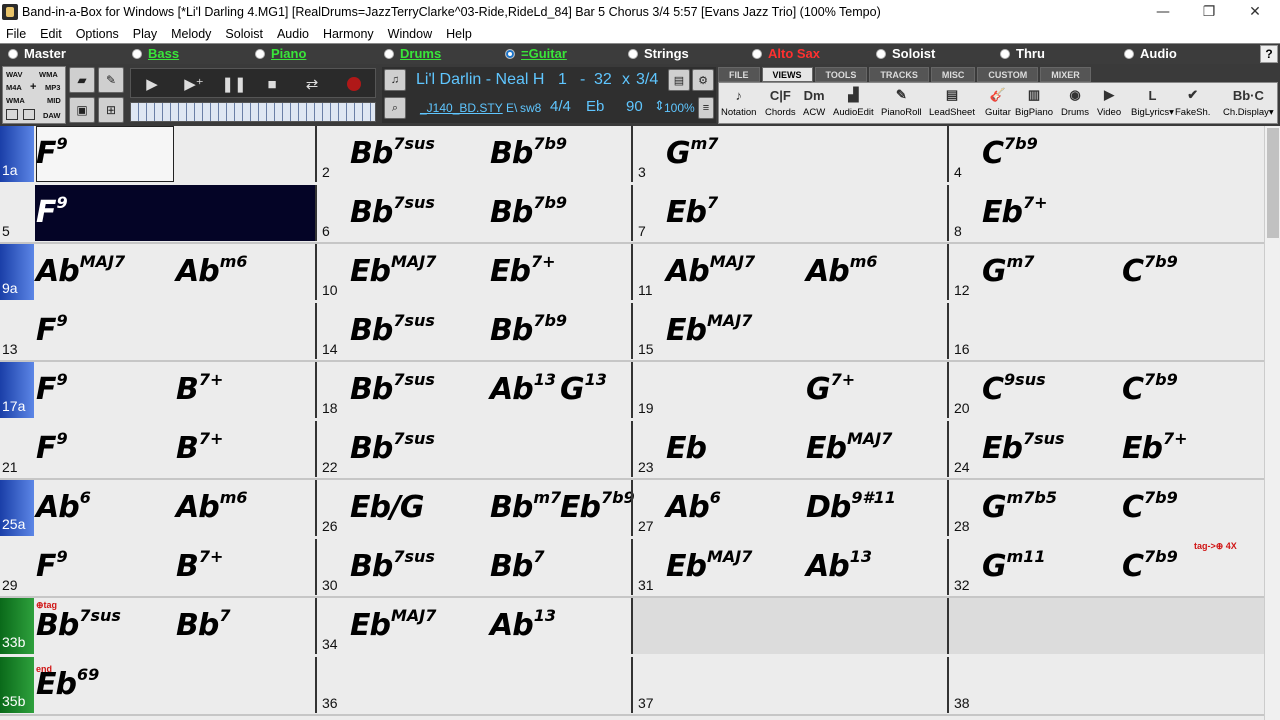 The width and height of the screenshot is (1280, 720). What do you see at coordinates (15, 100) in the screenshot?
I see `wma-out-button: WMA` at bounding box center [15, 100].